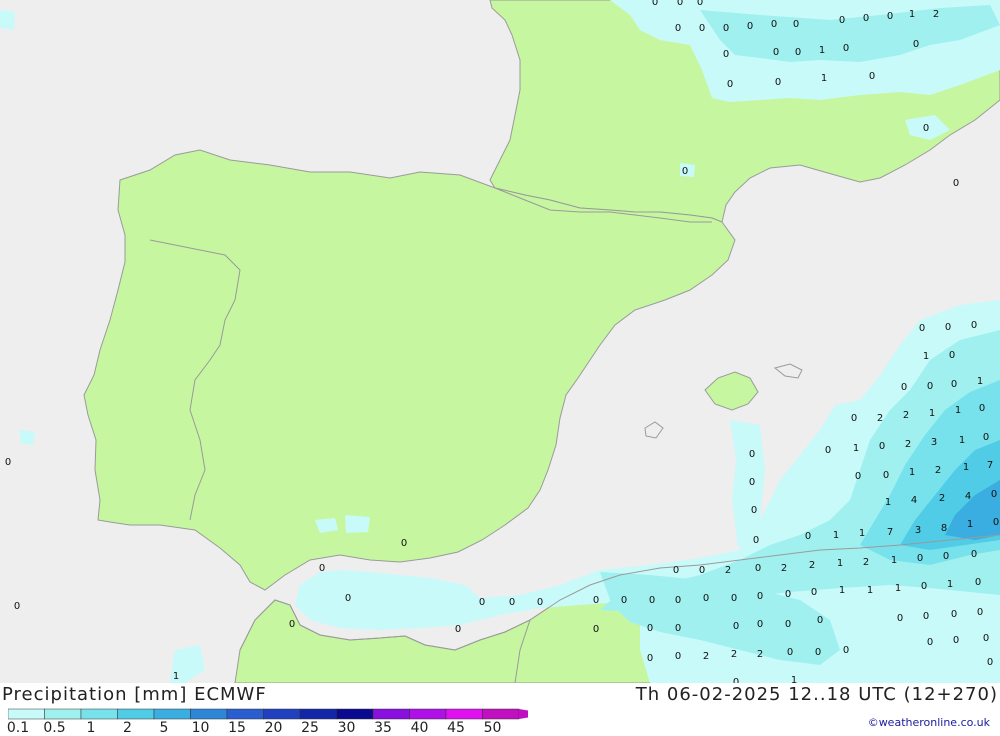 This screenshot has width=1000, height=736. I want to click on precip-value: 7, so click(890, 532).